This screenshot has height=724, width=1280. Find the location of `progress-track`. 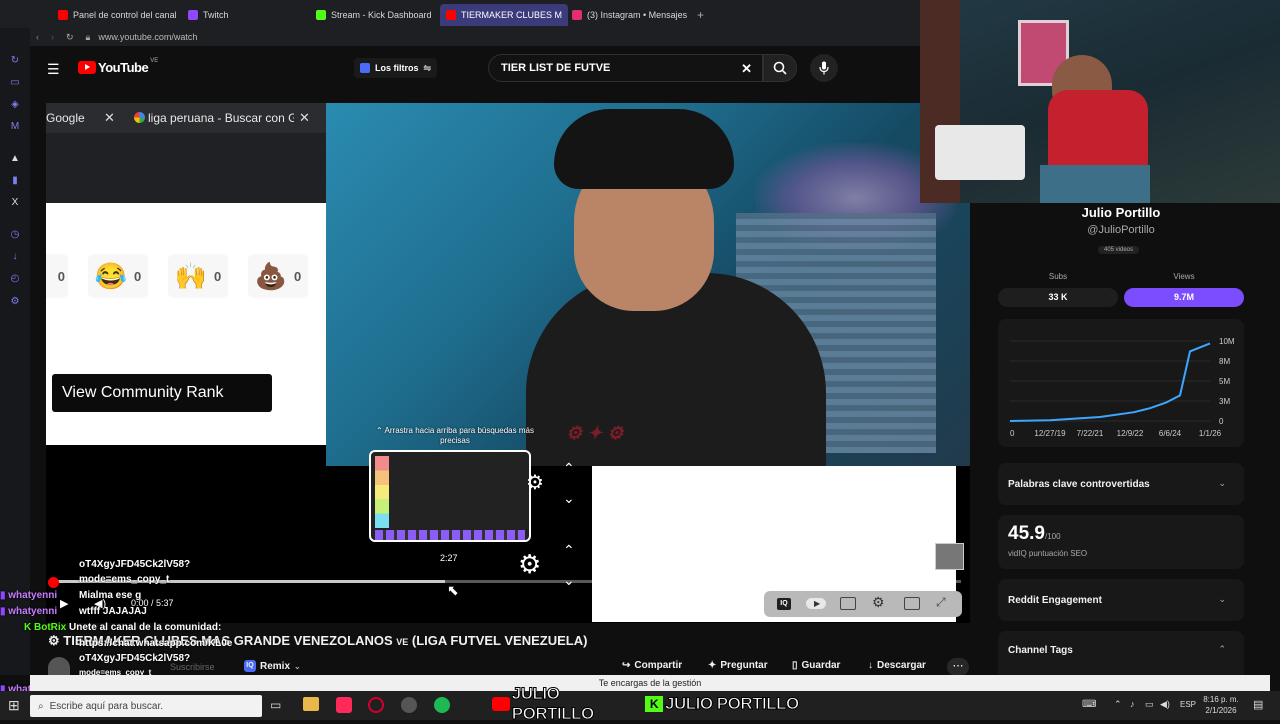

progress-track is located at coordinates (508, 581).